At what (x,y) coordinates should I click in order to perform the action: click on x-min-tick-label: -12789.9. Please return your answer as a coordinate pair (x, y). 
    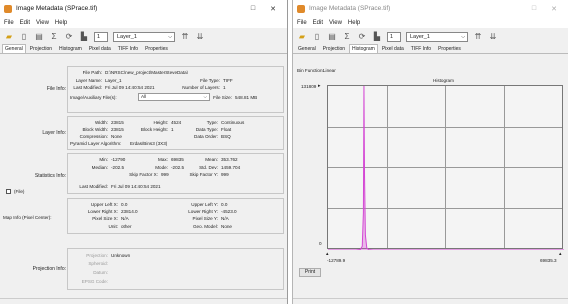
    Looking at the image, I should click on (336, 260).